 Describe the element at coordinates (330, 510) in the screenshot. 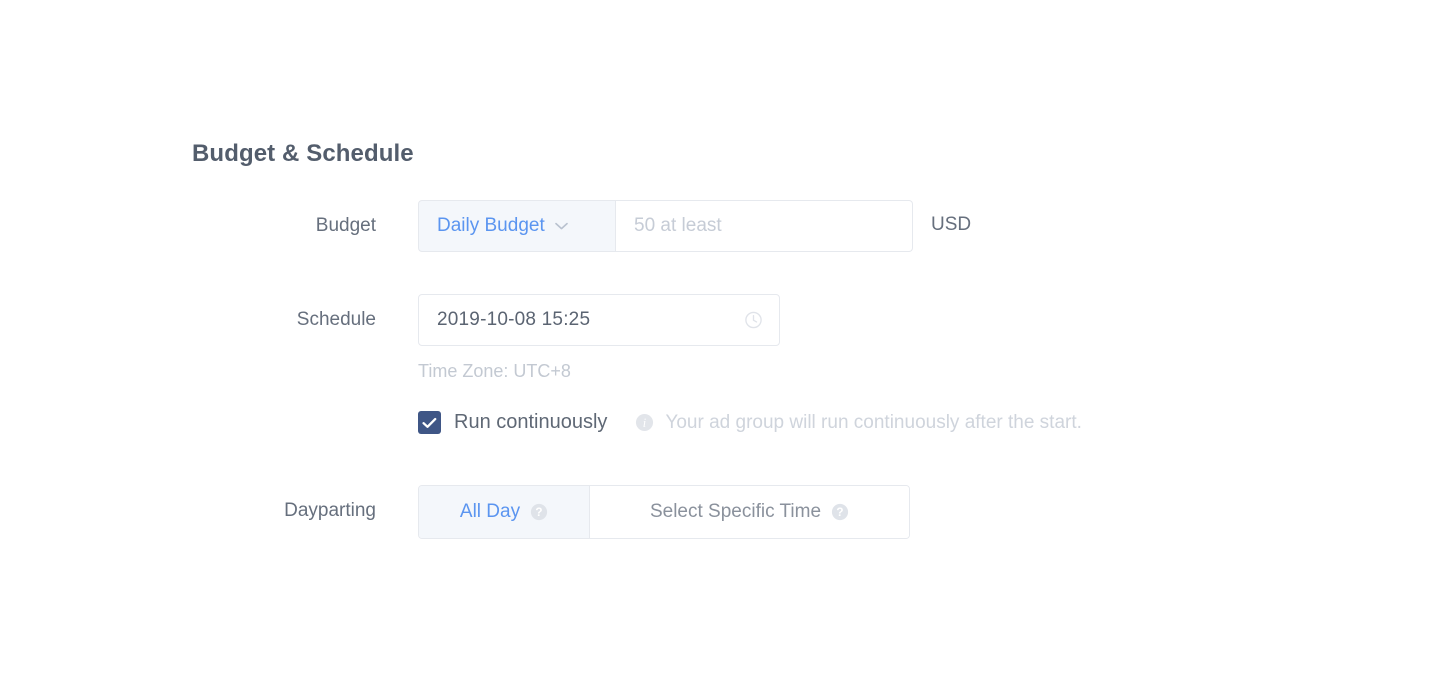

I see `dayparting-label: Dayparting` at that location.